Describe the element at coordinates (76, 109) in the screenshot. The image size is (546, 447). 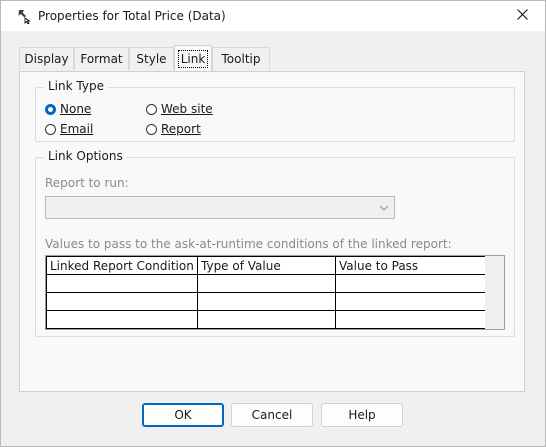
I see `radio-none-label: None` at that location.